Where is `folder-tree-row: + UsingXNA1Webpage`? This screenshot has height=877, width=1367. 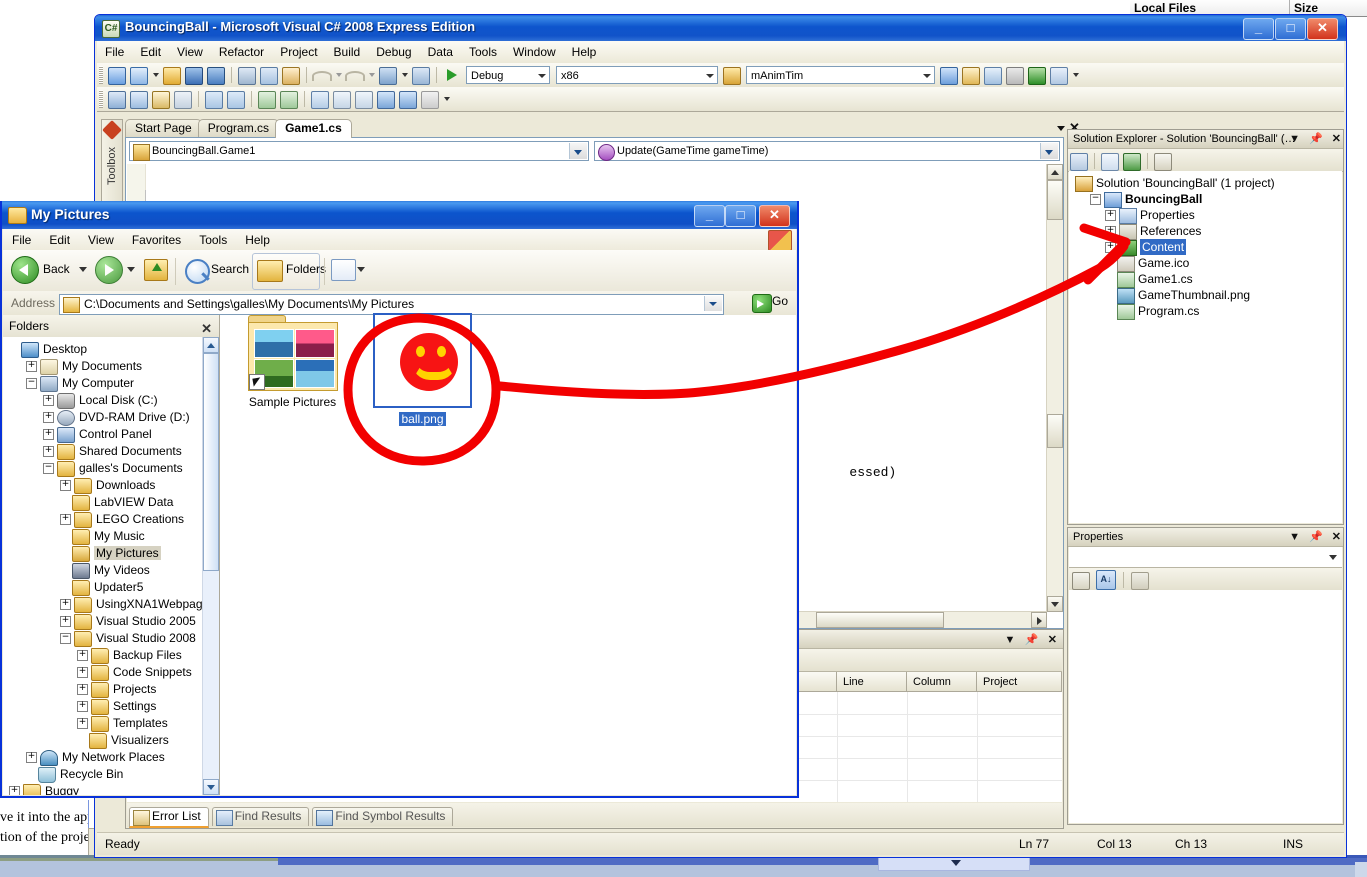 folder-tree-row: + UsingXNA1Webpage is located at coordinates (103, 604).